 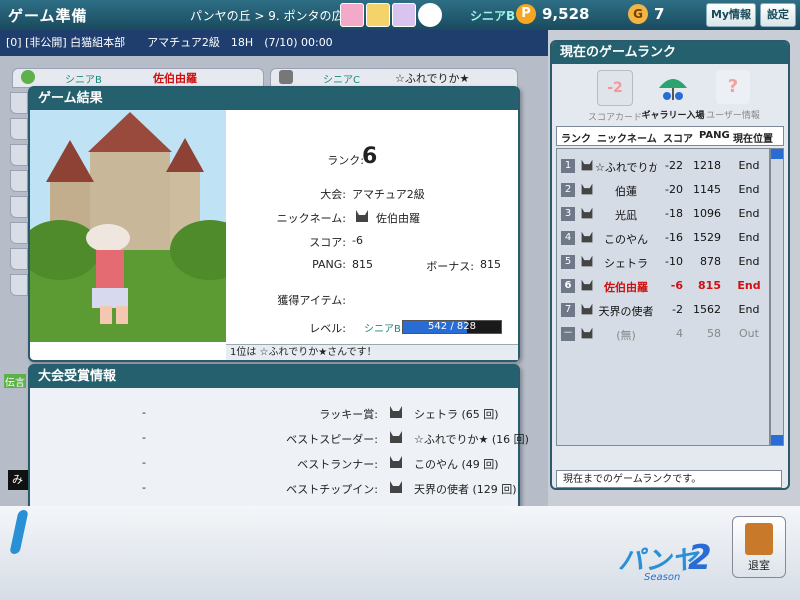 I want to click on screen-title: ゲーム準備, so click(x=48, y=16).